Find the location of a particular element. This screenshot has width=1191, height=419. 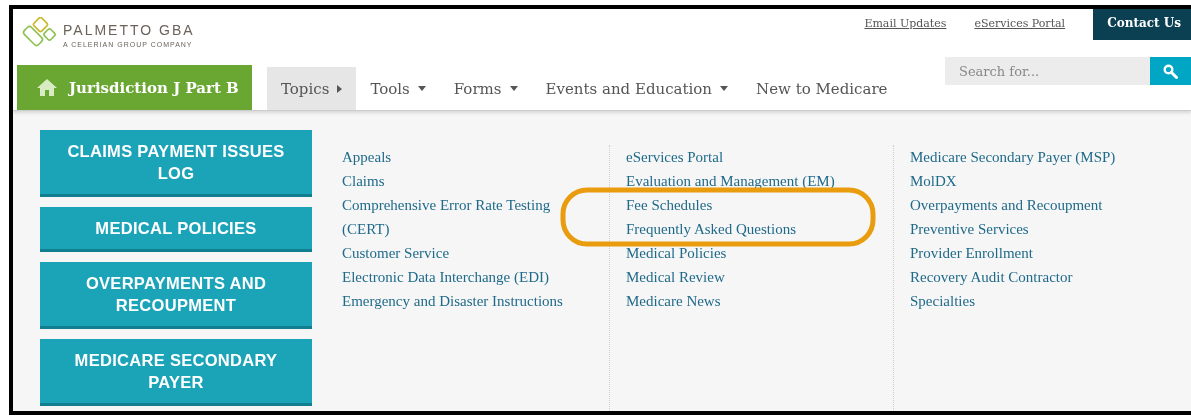

topic-link: Emergency and Disaster Instructions is located at coordinates (468, 301).